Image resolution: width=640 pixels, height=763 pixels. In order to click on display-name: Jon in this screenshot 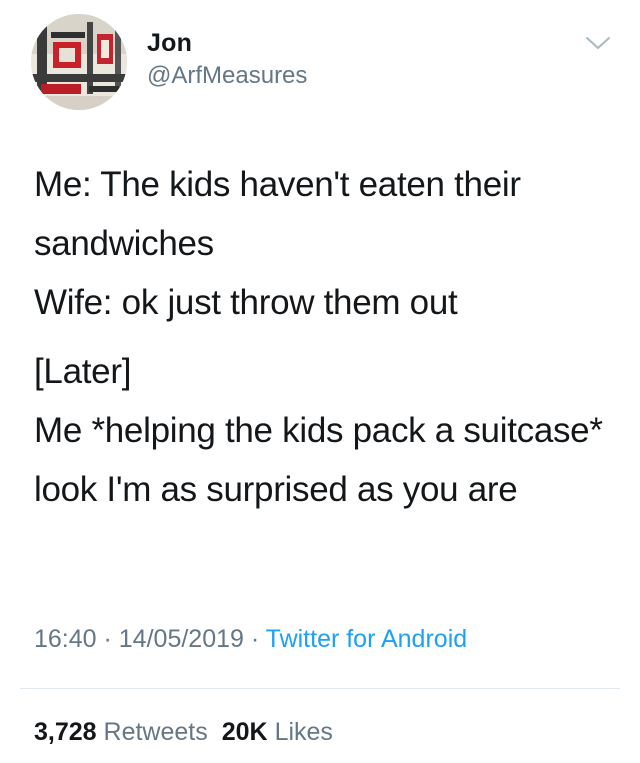, I will do `click(169, 43)`.